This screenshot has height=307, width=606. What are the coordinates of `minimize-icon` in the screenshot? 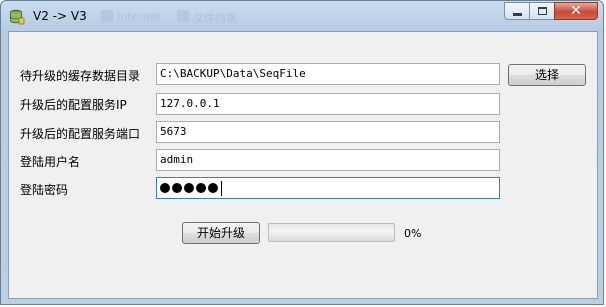 It's located at (517, 14).